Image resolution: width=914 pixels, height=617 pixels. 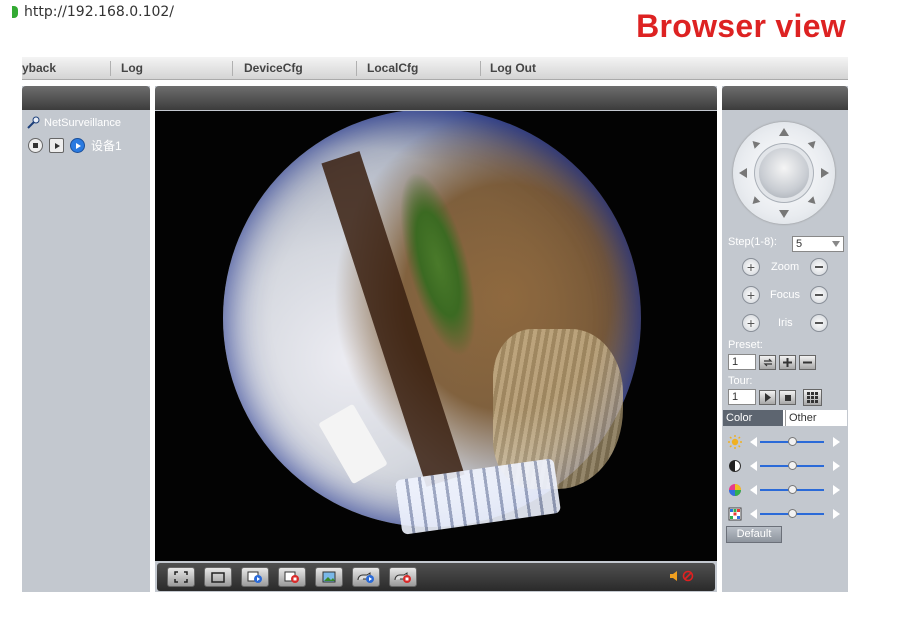 What do you see at coordinates (745, 345) in the screenshot?
I see `preset-label: Preset:` at bounding box center [745, 345].